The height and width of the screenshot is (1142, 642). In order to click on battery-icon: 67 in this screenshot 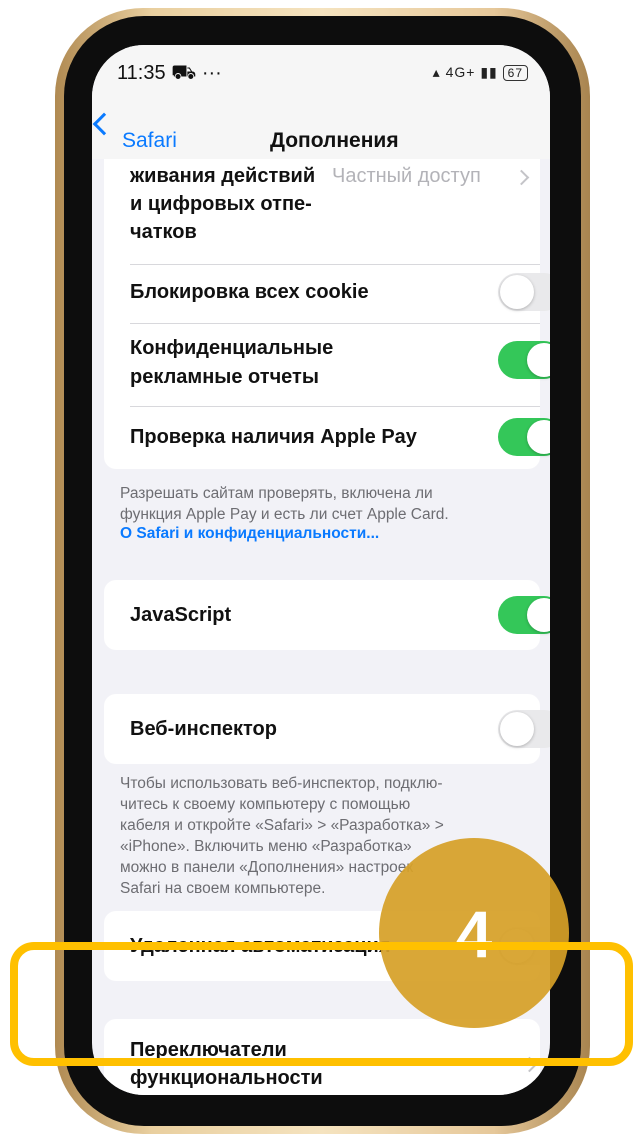, I will do `click(515, 73)`.